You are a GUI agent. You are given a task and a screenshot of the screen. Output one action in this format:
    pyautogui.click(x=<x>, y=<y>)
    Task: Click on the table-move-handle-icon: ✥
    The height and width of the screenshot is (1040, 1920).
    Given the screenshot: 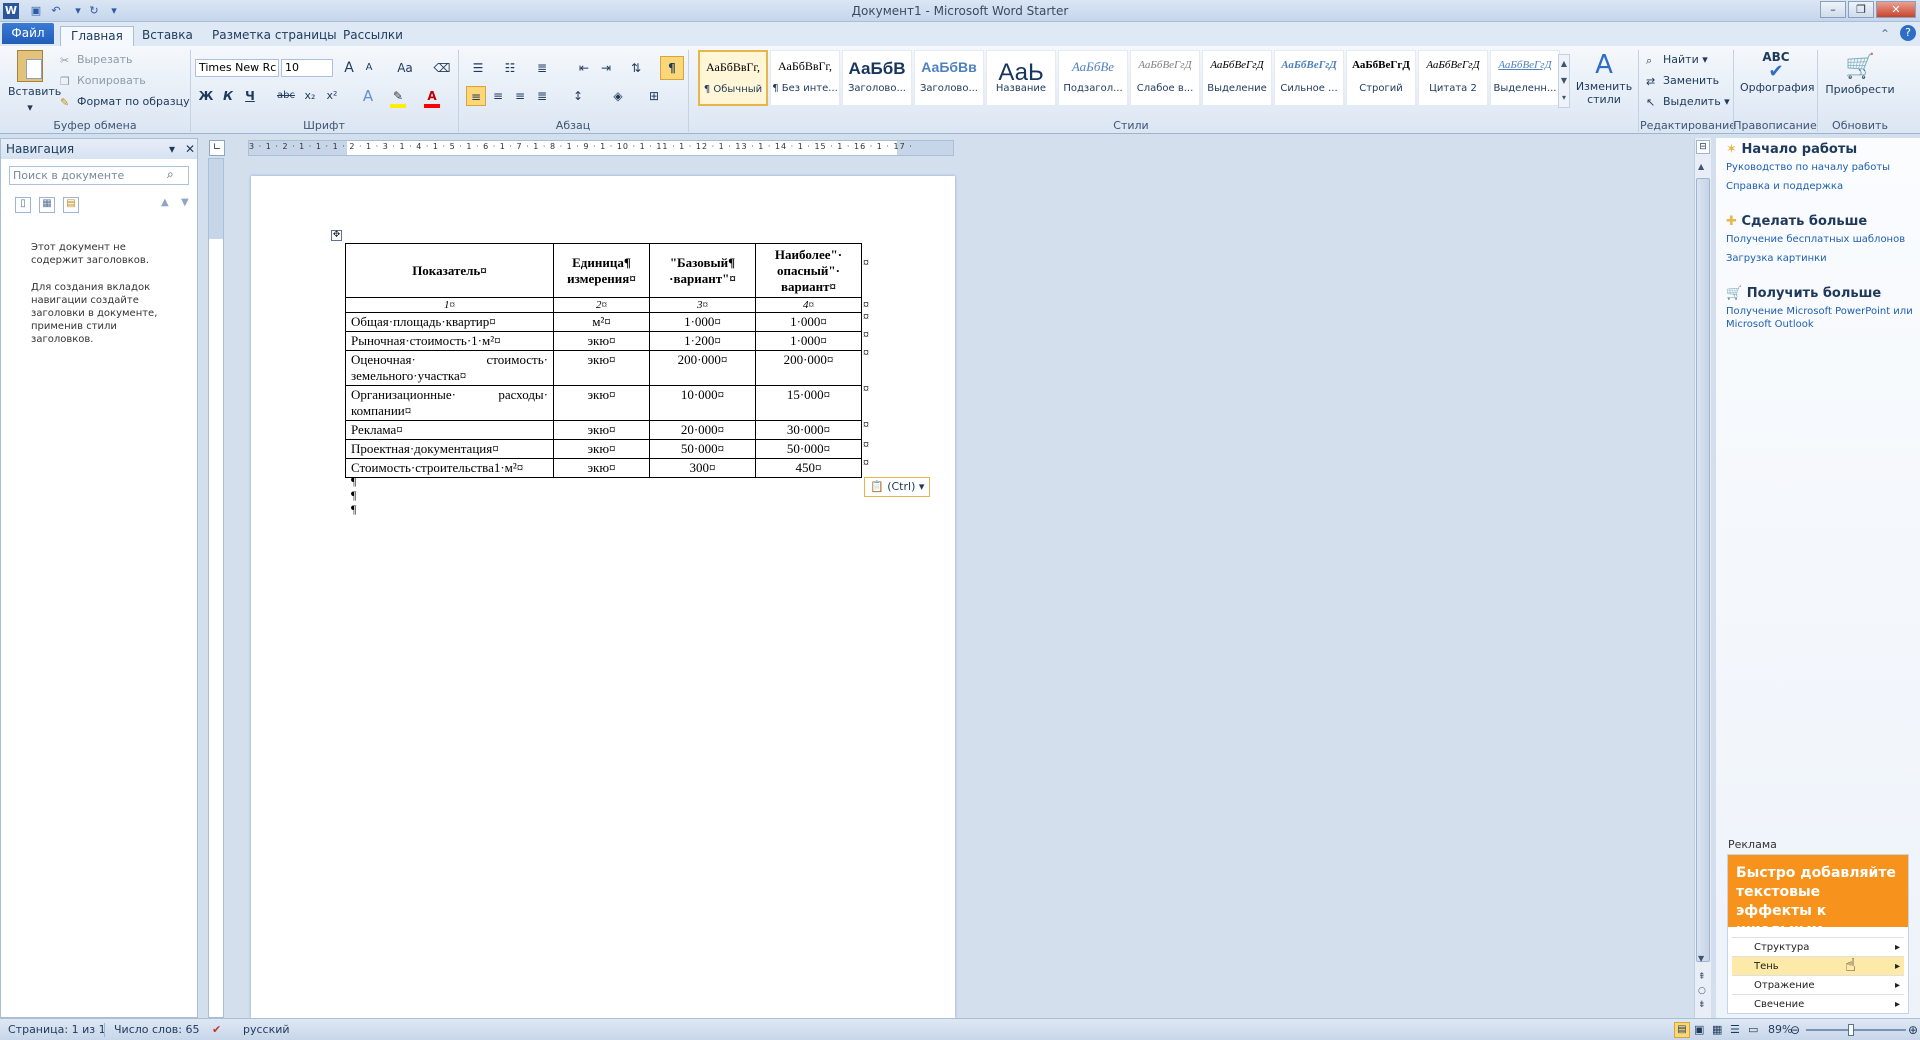 What is the action you would take?
    pyautogui.click(x=336, y=235)
    